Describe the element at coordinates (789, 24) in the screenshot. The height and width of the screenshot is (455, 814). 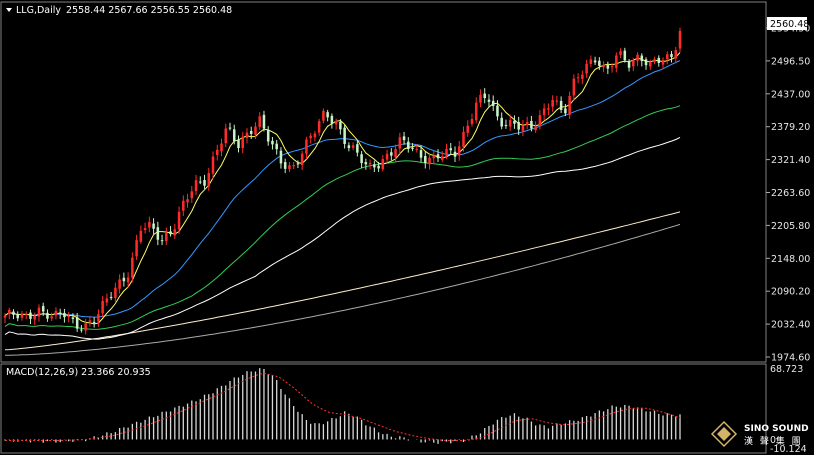
I see `current-price-label: 2560.48` at that location.